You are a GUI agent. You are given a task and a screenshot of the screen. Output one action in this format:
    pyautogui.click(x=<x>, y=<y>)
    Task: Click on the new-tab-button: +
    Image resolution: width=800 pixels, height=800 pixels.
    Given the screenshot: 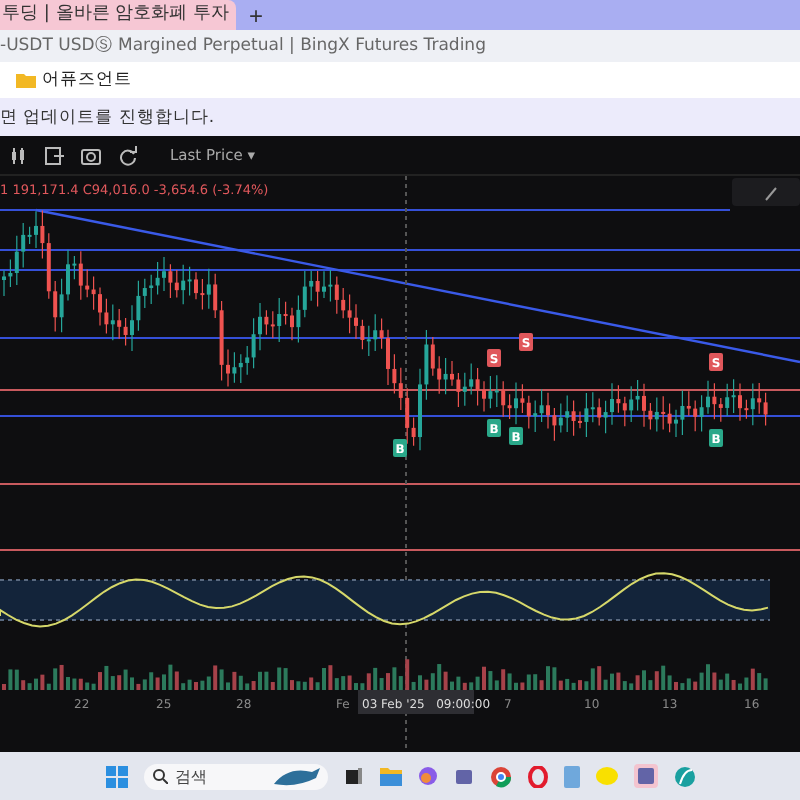 What is the action you would take?
    pyautogui.click(x=255, y=15)
    